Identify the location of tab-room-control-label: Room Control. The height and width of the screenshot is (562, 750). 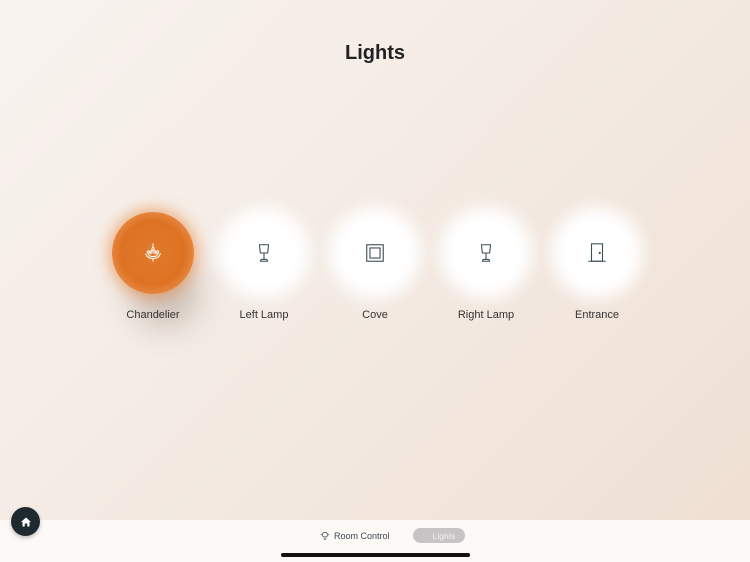
(362, 536).